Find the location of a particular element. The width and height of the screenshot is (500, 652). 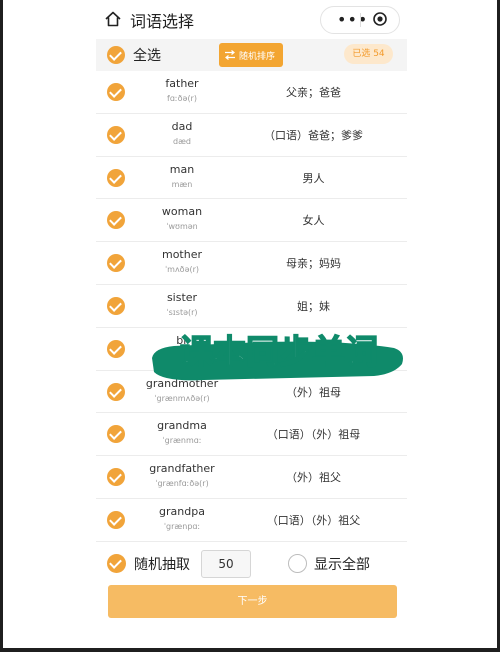

watermark-sticker: 课本同步单词 is located at coordinates (277, 356).